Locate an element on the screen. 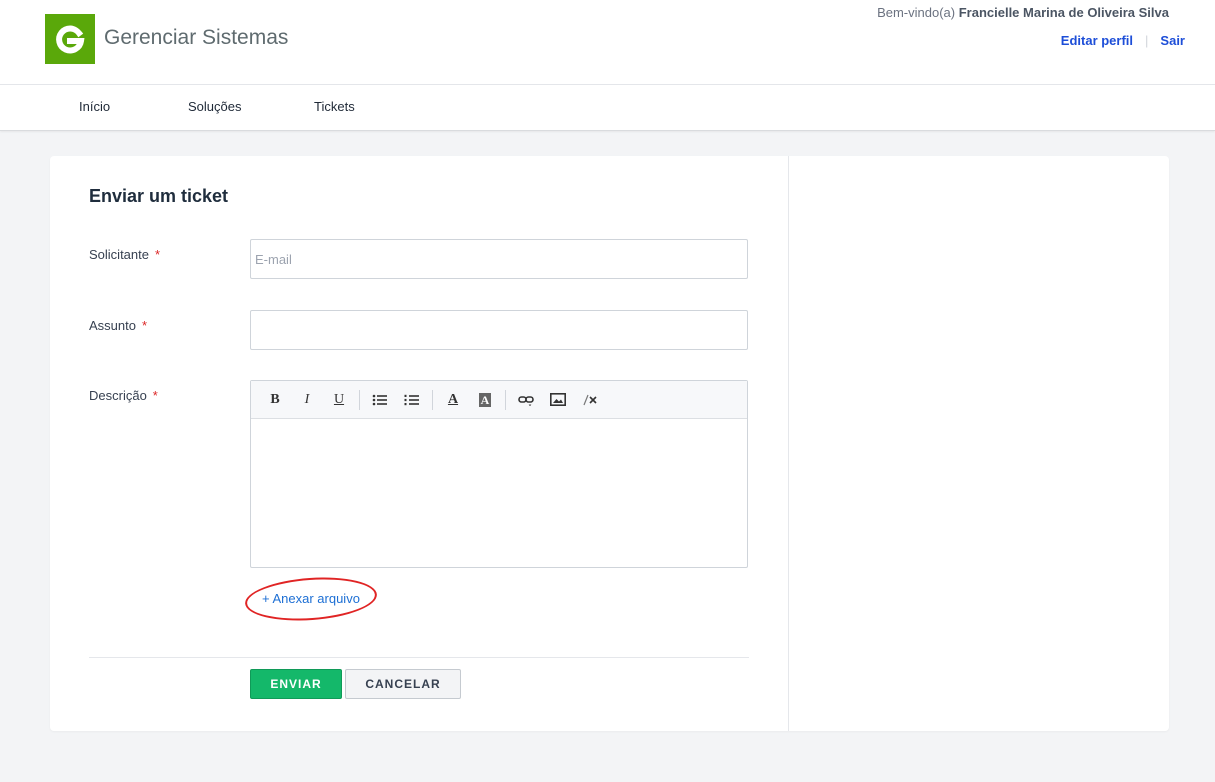  description-label-text: Descrição is located at coordinates (118, 395).